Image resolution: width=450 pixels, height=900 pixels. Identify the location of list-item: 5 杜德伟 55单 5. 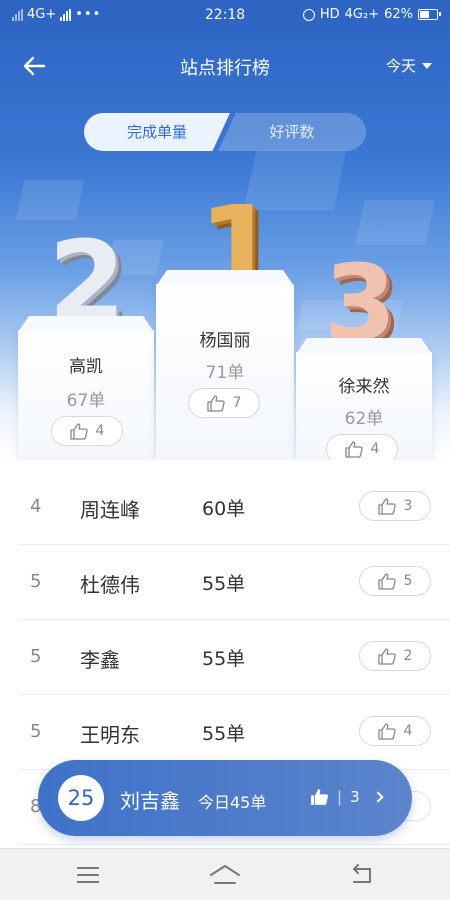
(234, 582).